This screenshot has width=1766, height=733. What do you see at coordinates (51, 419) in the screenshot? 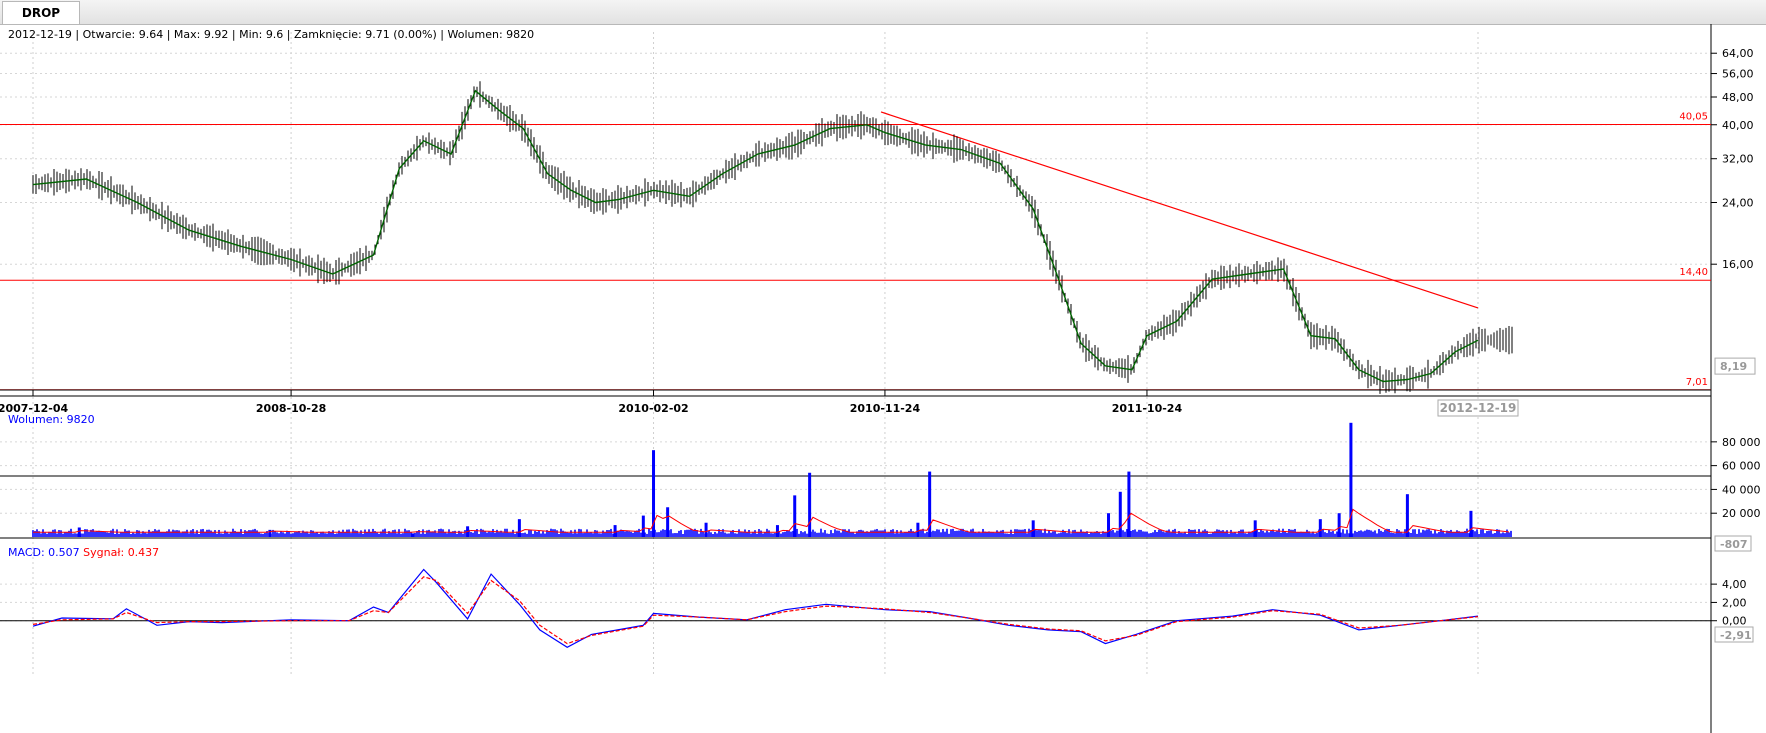
I see `volume-panel-label: Wolumen: 9820` at bounding box center [51, 419].